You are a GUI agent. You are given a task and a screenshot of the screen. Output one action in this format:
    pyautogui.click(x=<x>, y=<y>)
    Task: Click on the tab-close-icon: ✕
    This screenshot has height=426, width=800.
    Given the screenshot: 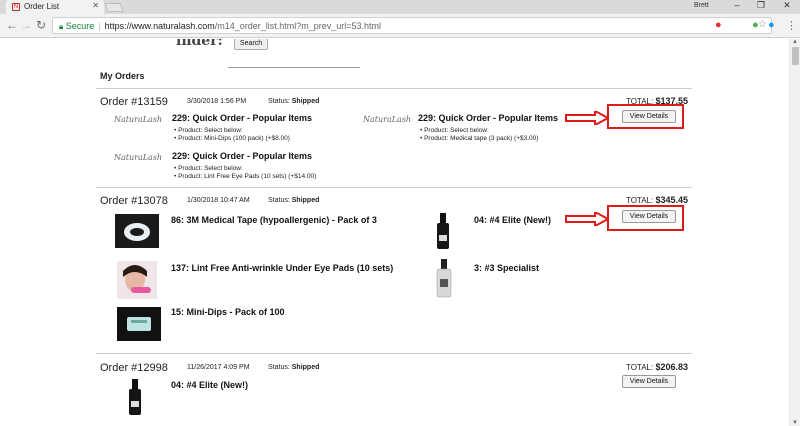 What is the action you would take?
    pyautogui.click(x=95, y=5)
    